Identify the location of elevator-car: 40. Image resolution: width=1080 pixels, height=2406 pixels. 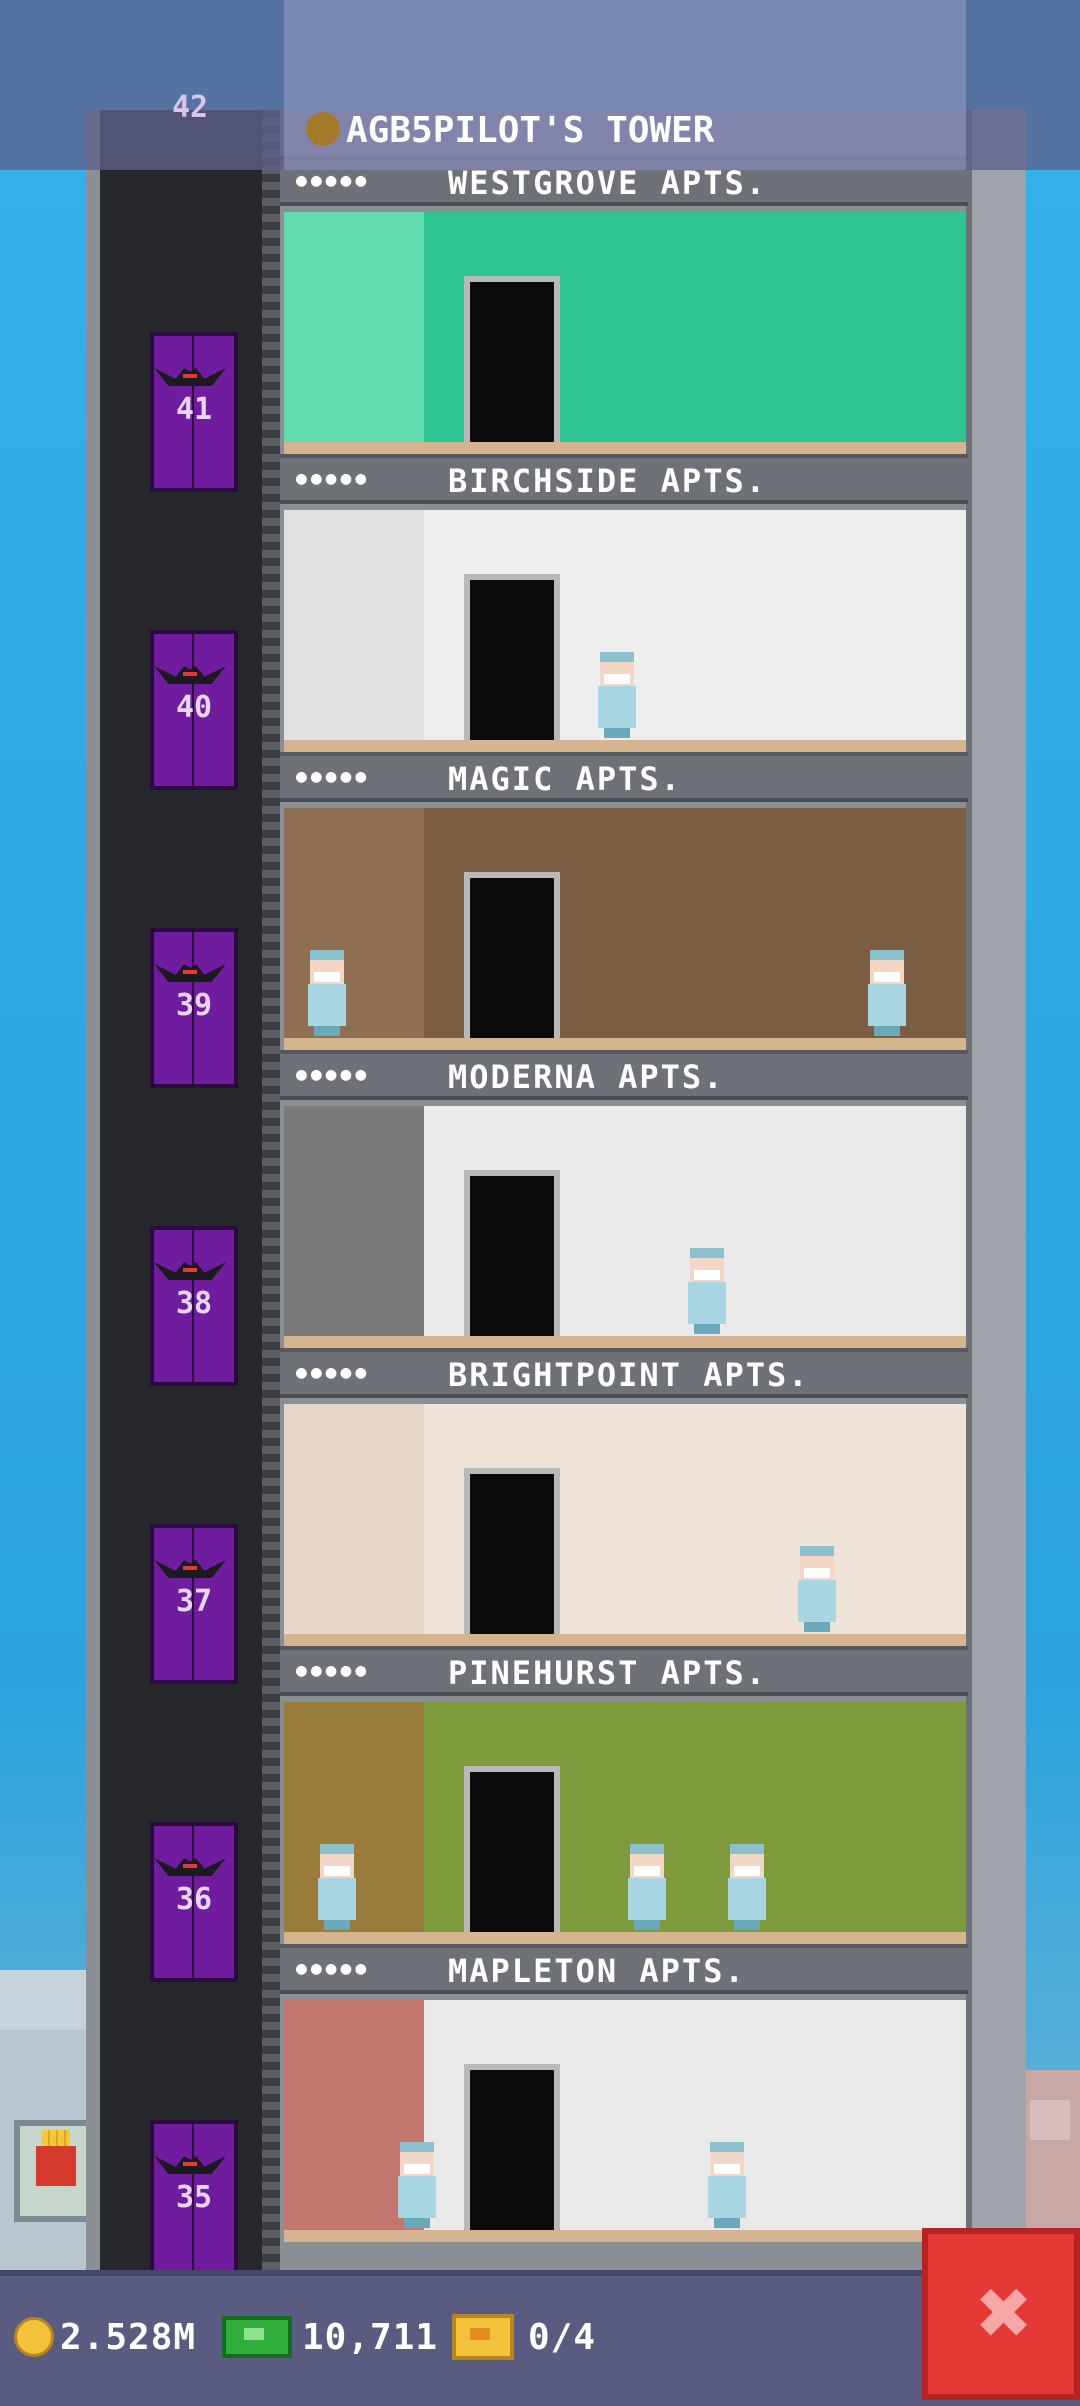
(194, 710).